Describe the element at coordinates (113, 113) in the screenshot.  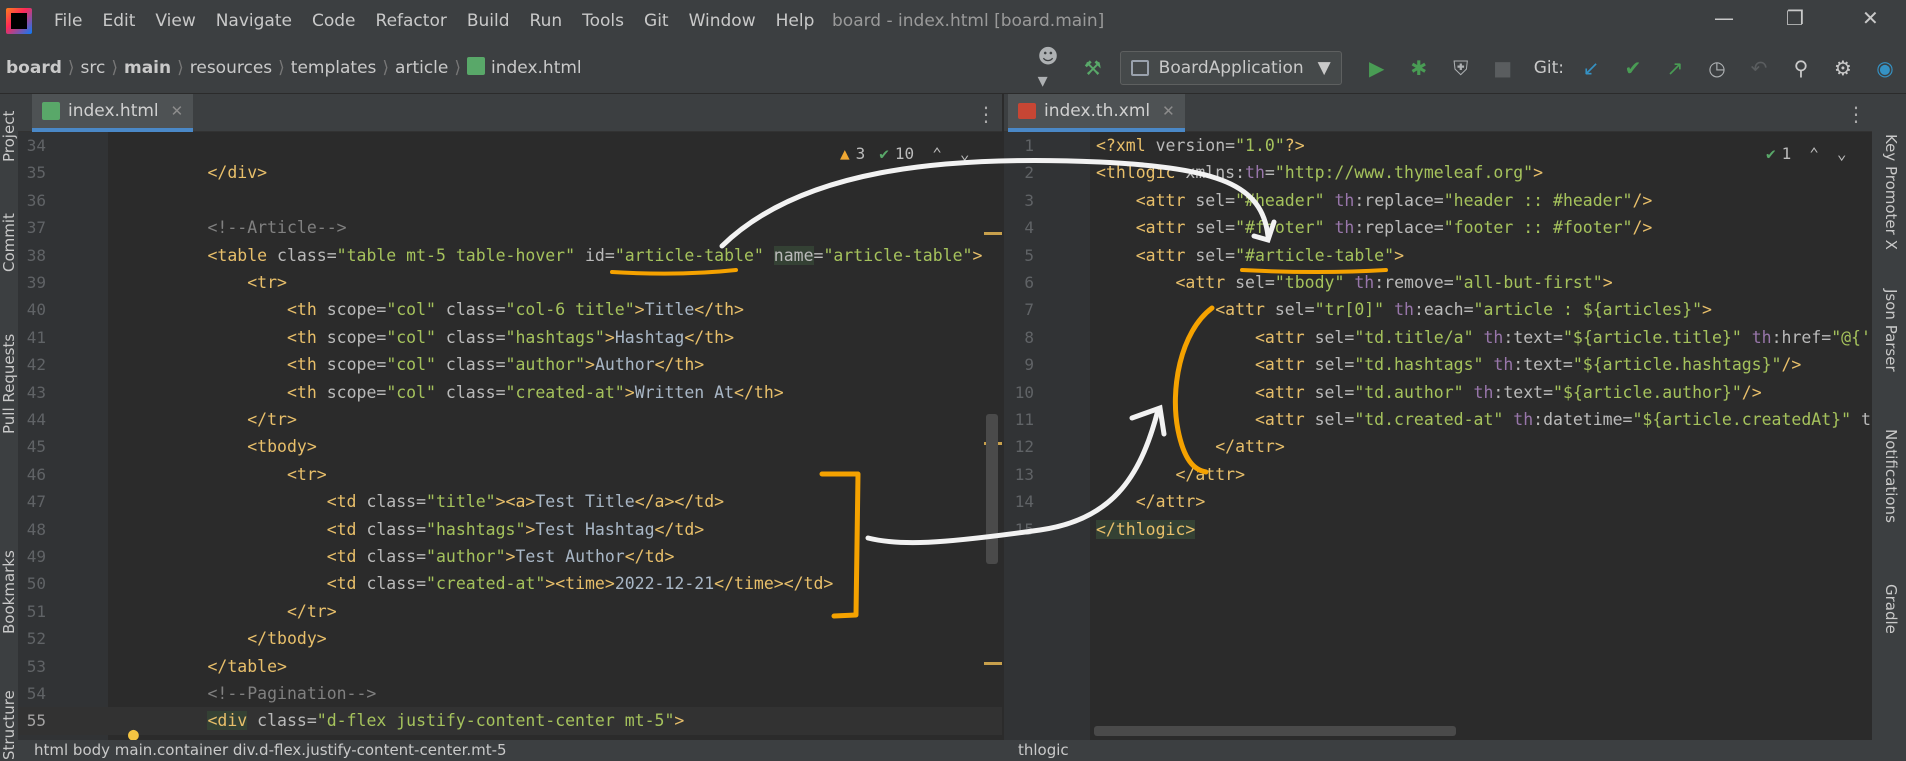
I see `tab-index-html: index.html ✕` at that location.